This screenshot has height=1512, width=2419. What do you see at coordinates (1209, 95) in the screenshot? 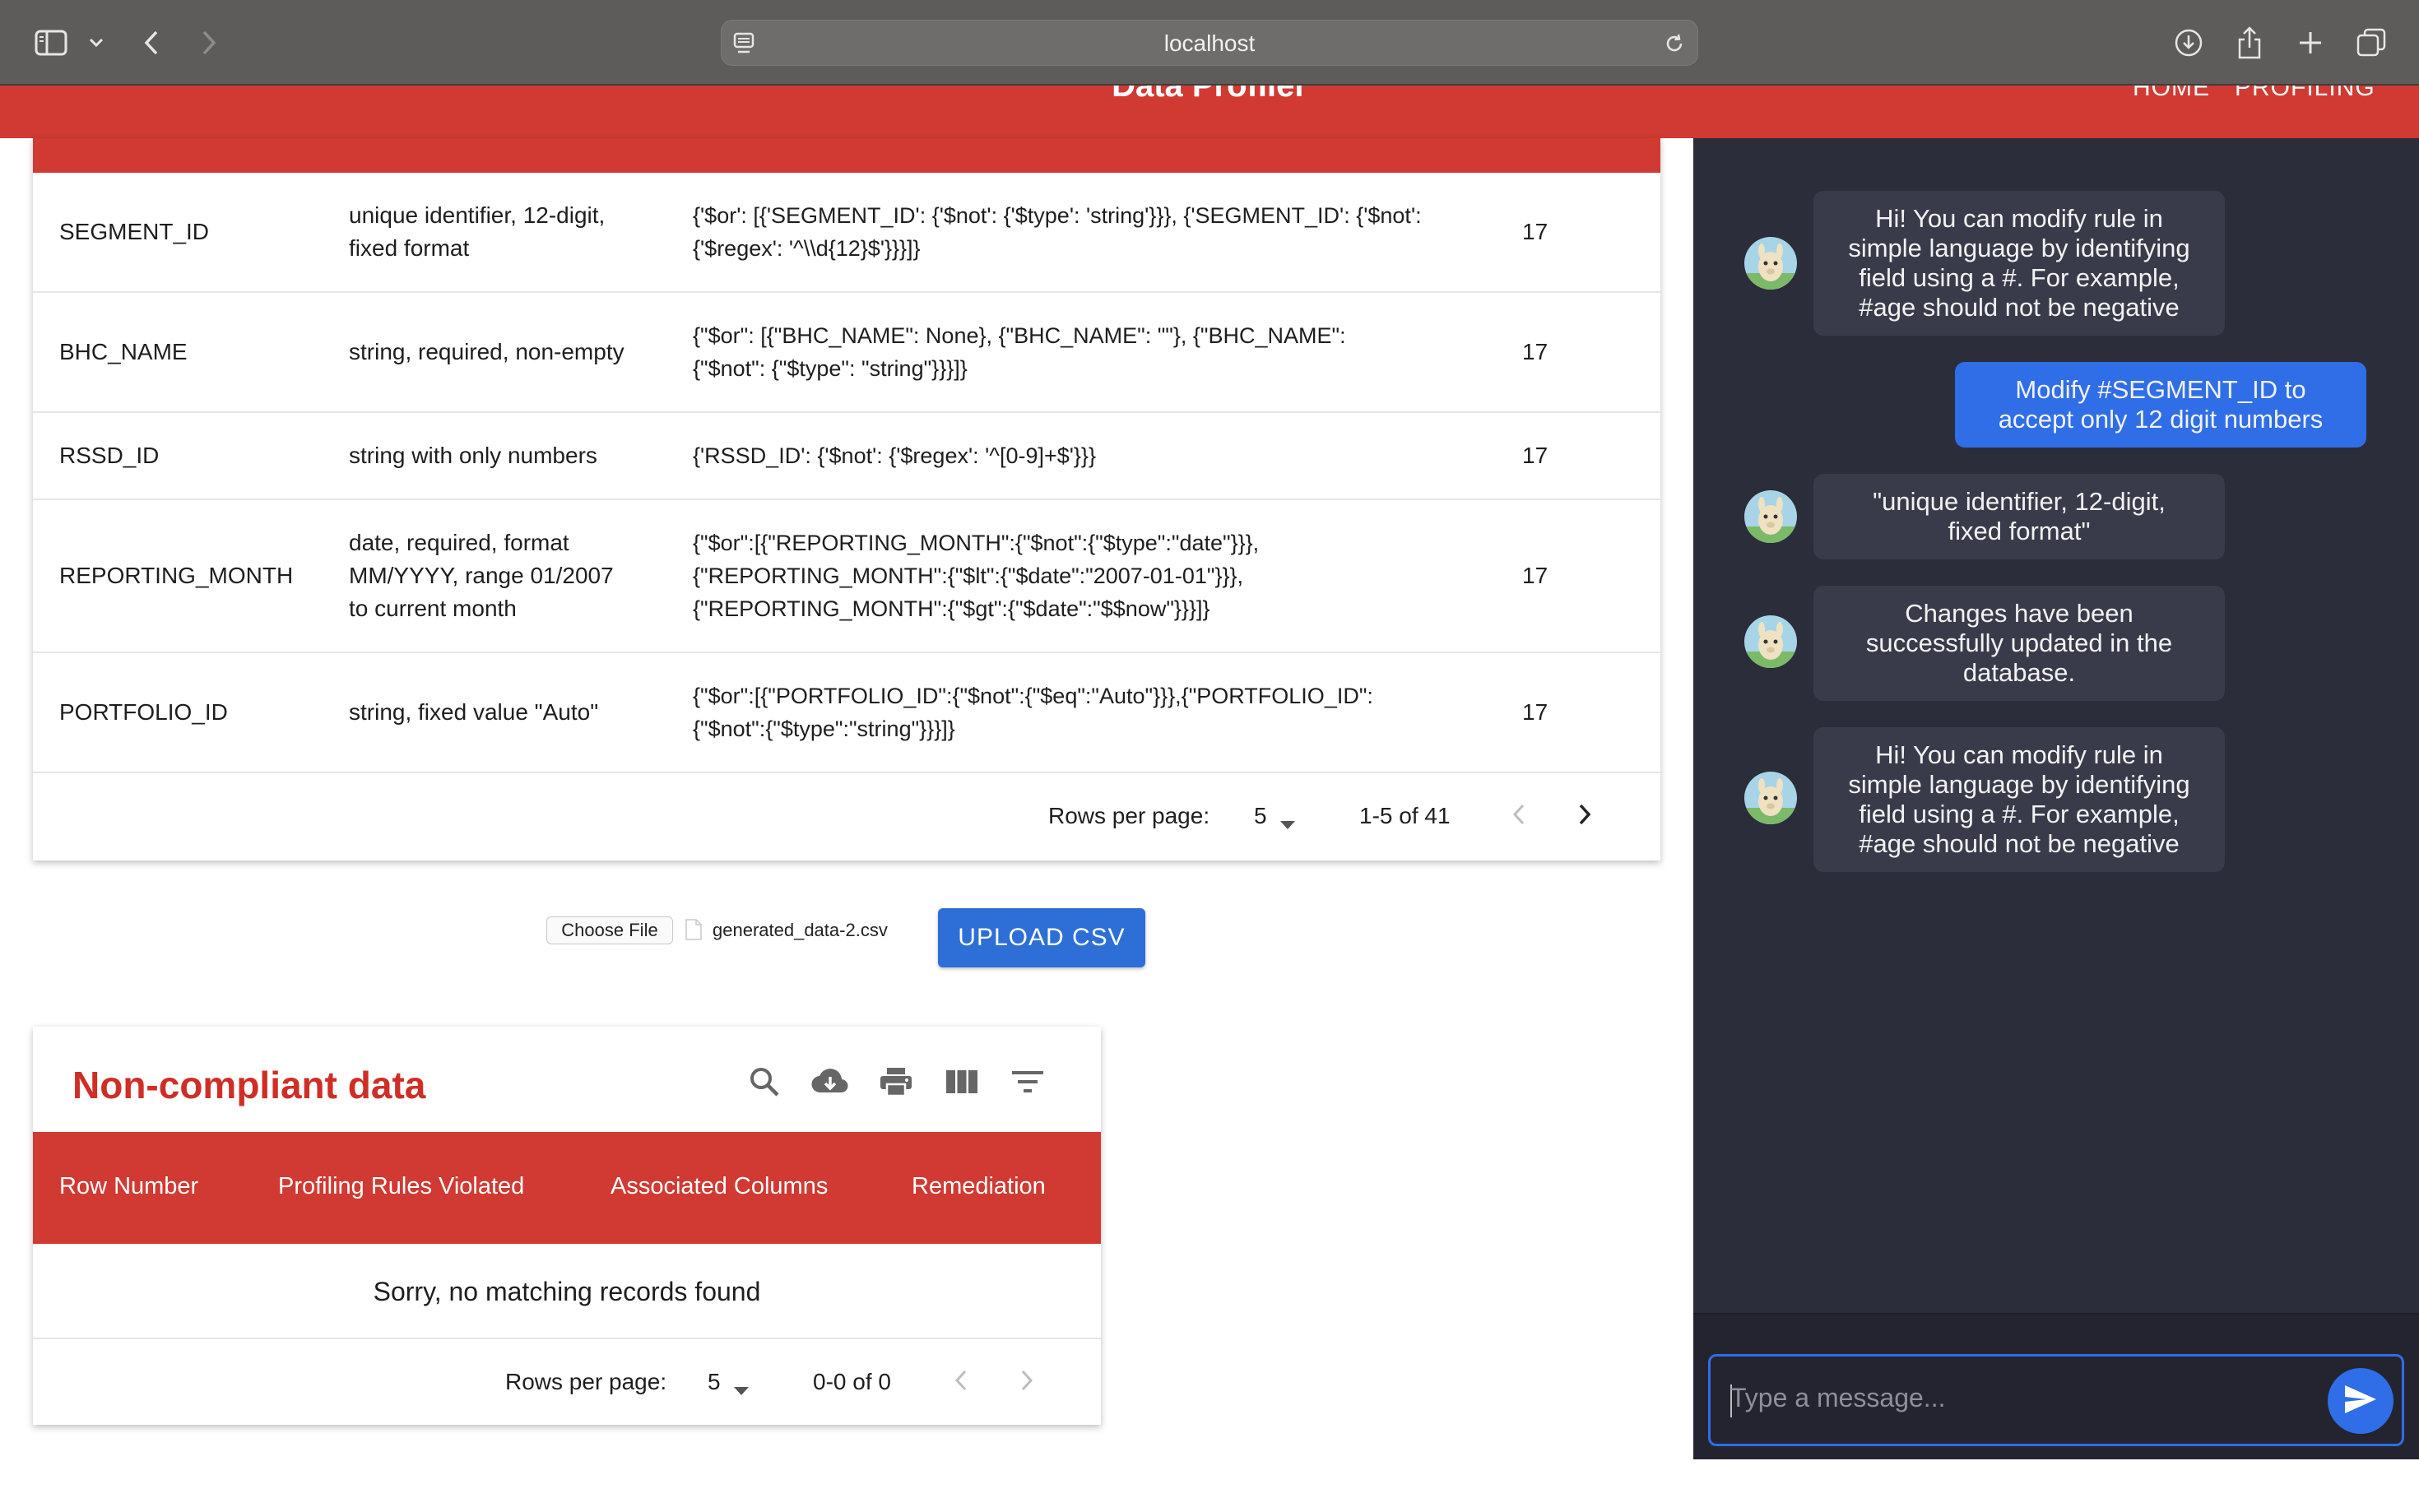
I see `app-title: Data Profiler` at bounding box center [1209, 95].